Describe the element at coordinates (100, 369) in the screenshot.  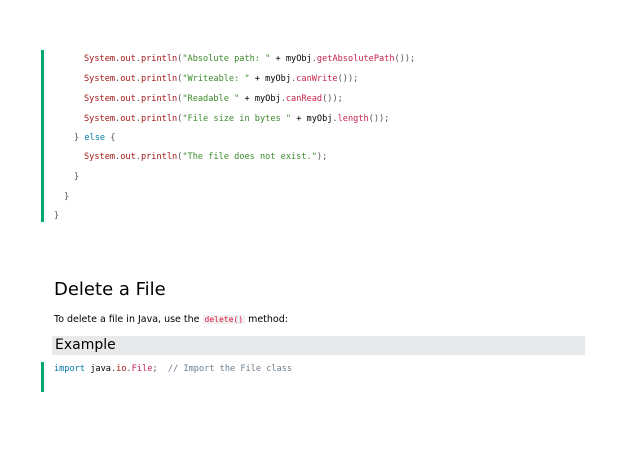
I see `code-token: java` at that location.